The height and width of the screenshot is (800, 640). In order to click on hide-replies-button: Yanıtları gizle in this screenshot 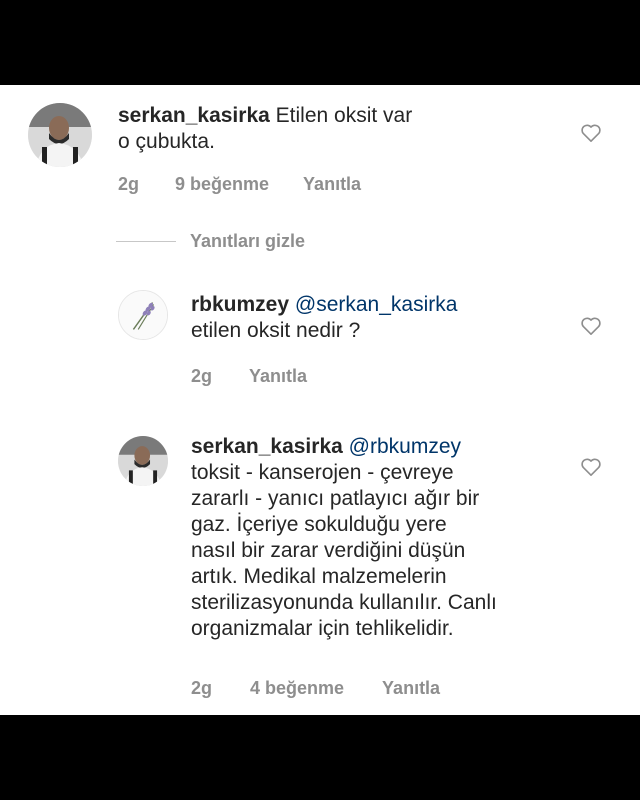, I will do `click(210, 241)`.